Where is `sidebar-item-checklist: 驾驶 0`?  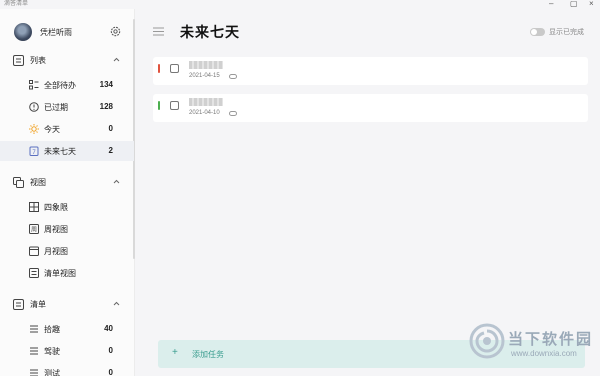 sidebar-item-checklist: 驾驶 0 is located at coordinates (67, 351).